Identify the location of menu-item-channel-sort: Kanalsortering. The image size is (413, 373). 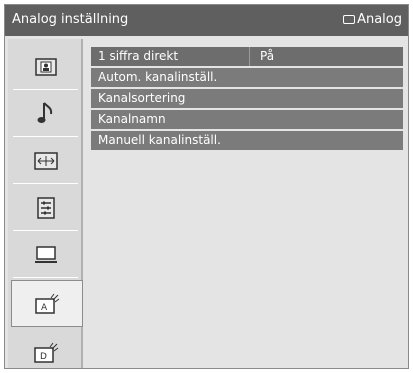
(247, 98).